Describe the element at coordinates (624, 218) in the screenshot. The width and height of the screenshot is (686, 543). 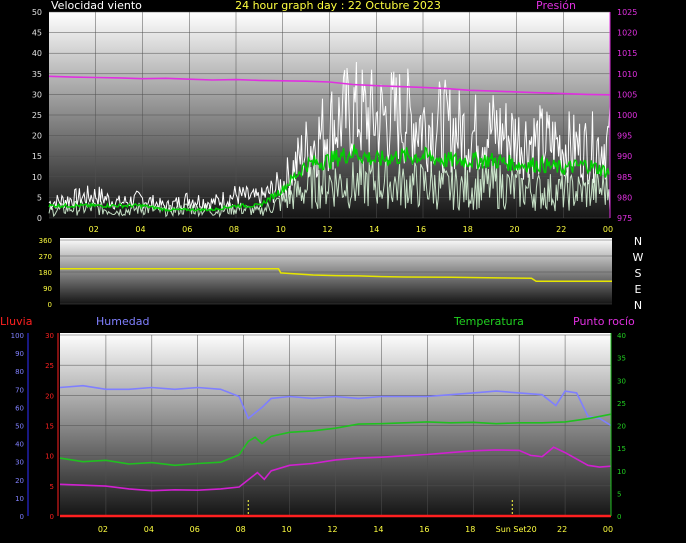
I see `pressure-tick-label: 975` at that location.